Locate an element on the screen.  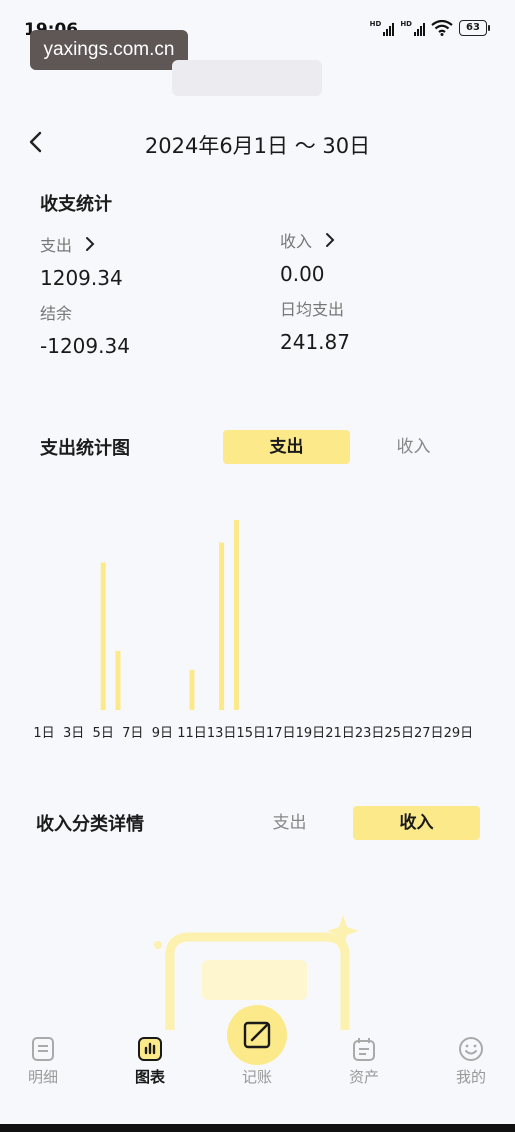
tab-label: 明细 is located at coordinates (42, 1077).